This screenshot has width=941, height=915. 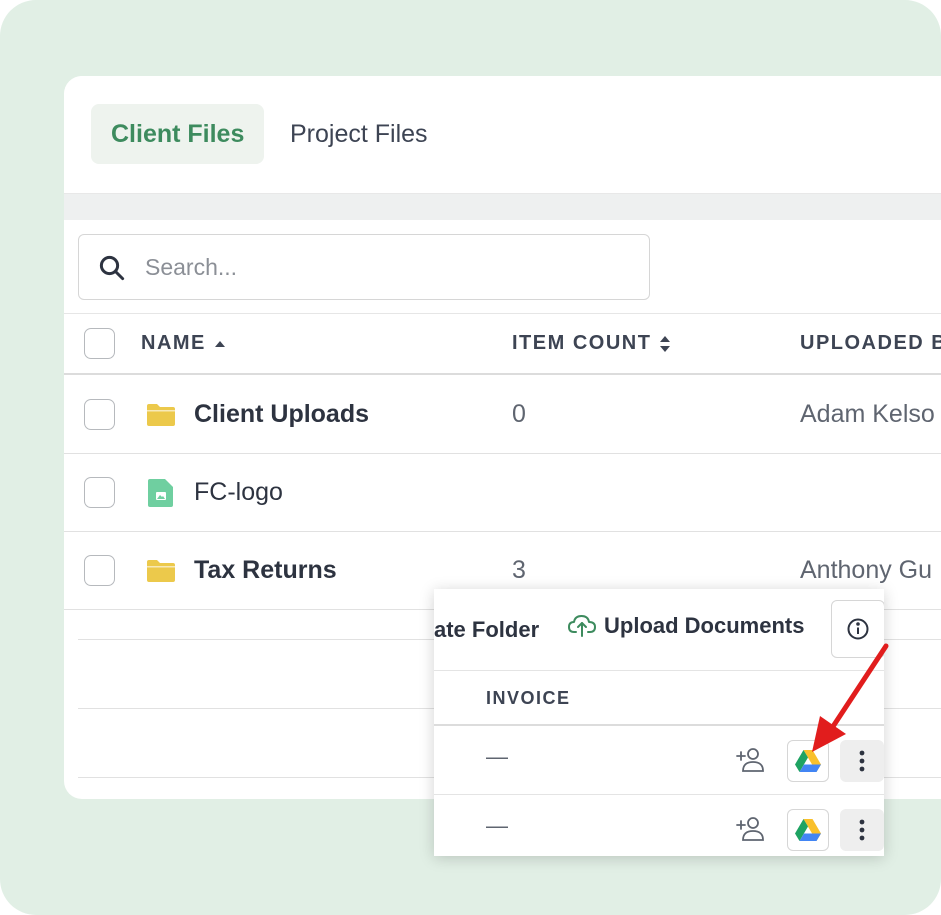 What do you see at coordinates (582, 626) in the screenshot?
I see `cloud-upload-icon` at bounding box center [582, 626].